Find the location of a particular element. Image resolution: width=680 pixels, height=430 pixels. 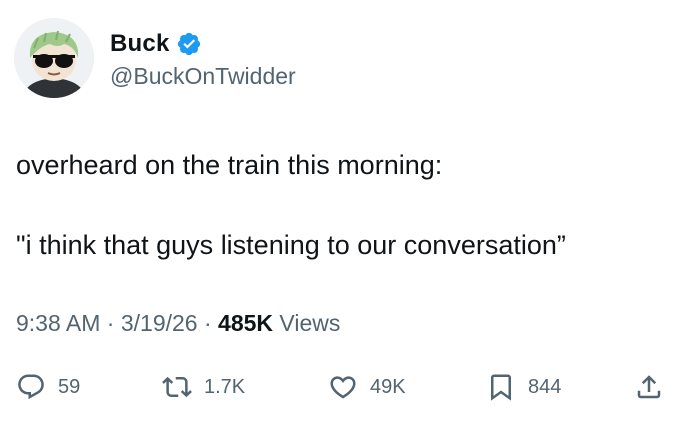

like-button: 49K is located at coordinates (367, 387).